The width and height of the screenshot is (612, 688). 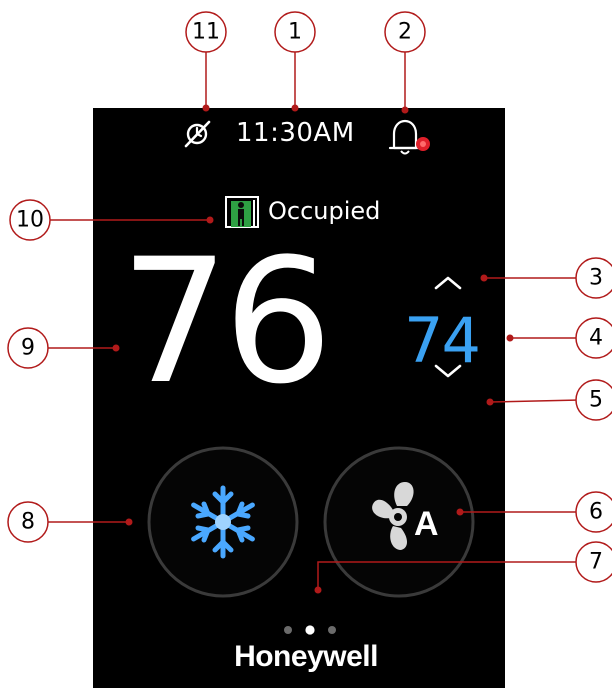 What do you see at coordinates (596, 278) in the screenshot?
I see `callout-3-label: 3` at bounding box center [596, 278].